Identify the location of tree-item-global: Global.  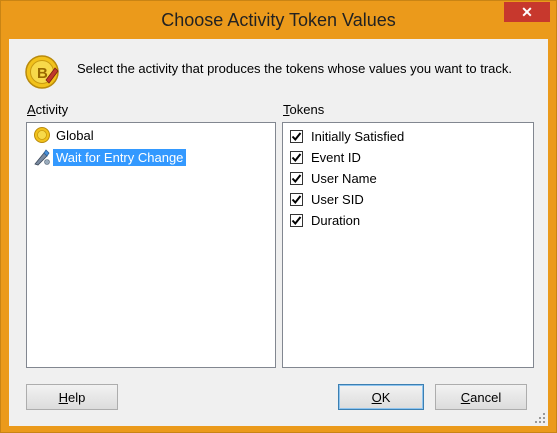
(65, 135).